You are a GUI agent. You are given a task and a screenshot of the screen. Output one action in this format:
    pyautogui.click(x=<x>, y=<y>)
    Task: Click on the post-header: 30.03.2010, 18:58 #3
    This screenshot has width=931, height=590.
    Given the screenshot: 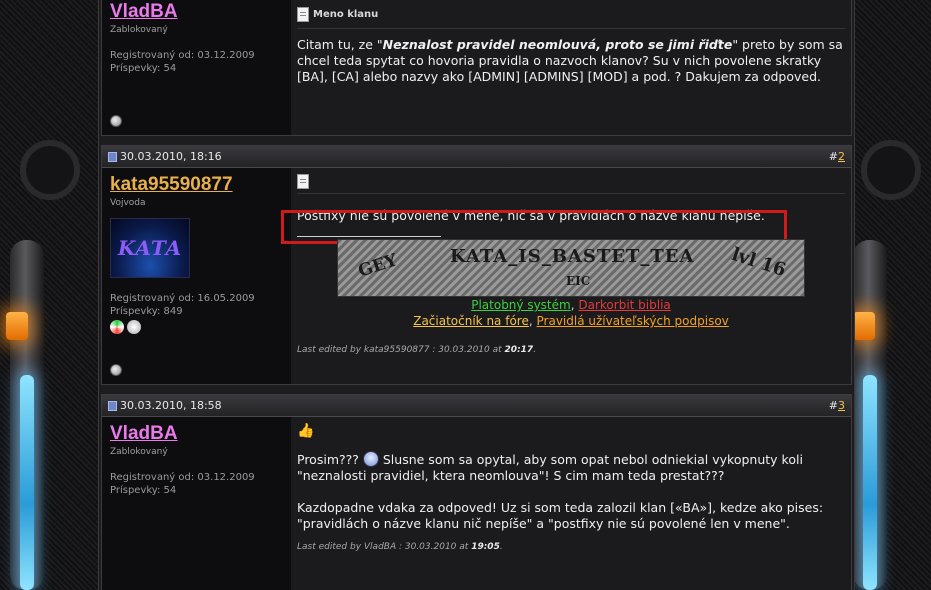 What is the action you would take?
    pyautogui.click(x=476, y=406)
    